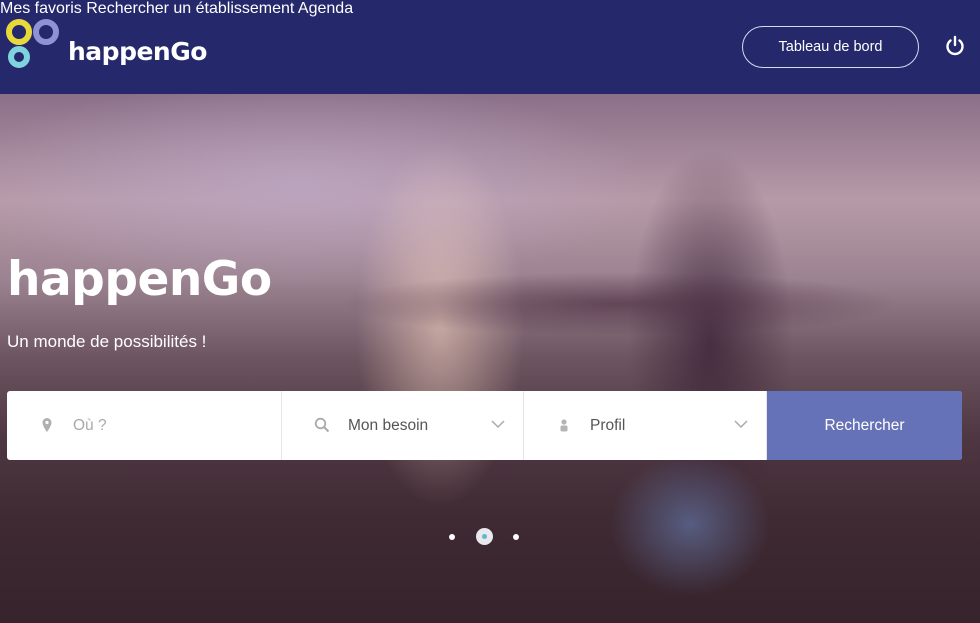 This screenshot has height=623, width=980. Describe the element at coordinates (830, 47) in the screenshot. I see `dashboard-button: Tableau de bord` at that location.